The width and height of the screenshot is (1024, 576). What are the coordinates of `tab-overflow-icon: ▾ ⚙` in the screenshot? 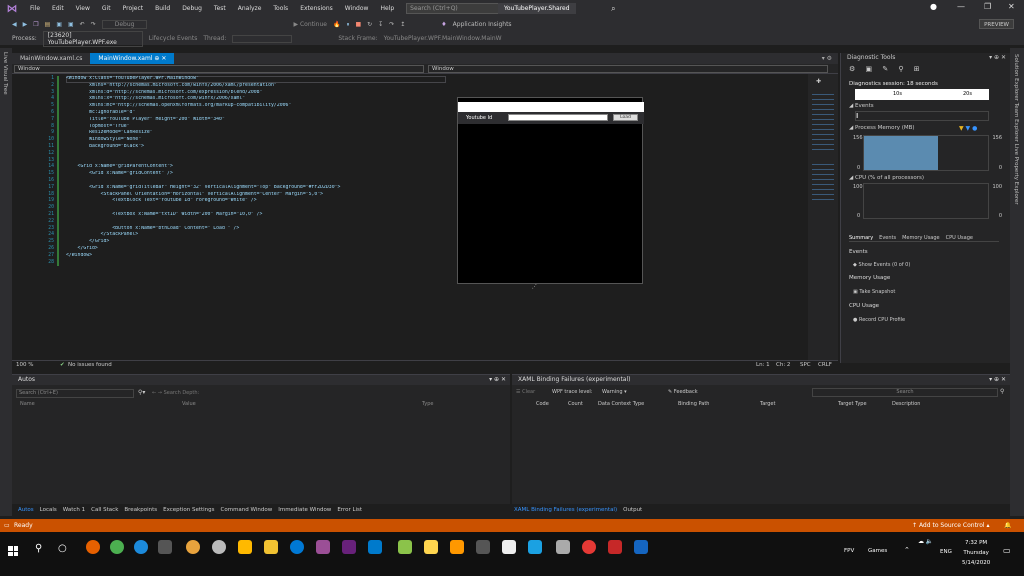 It's located at (830, 58).